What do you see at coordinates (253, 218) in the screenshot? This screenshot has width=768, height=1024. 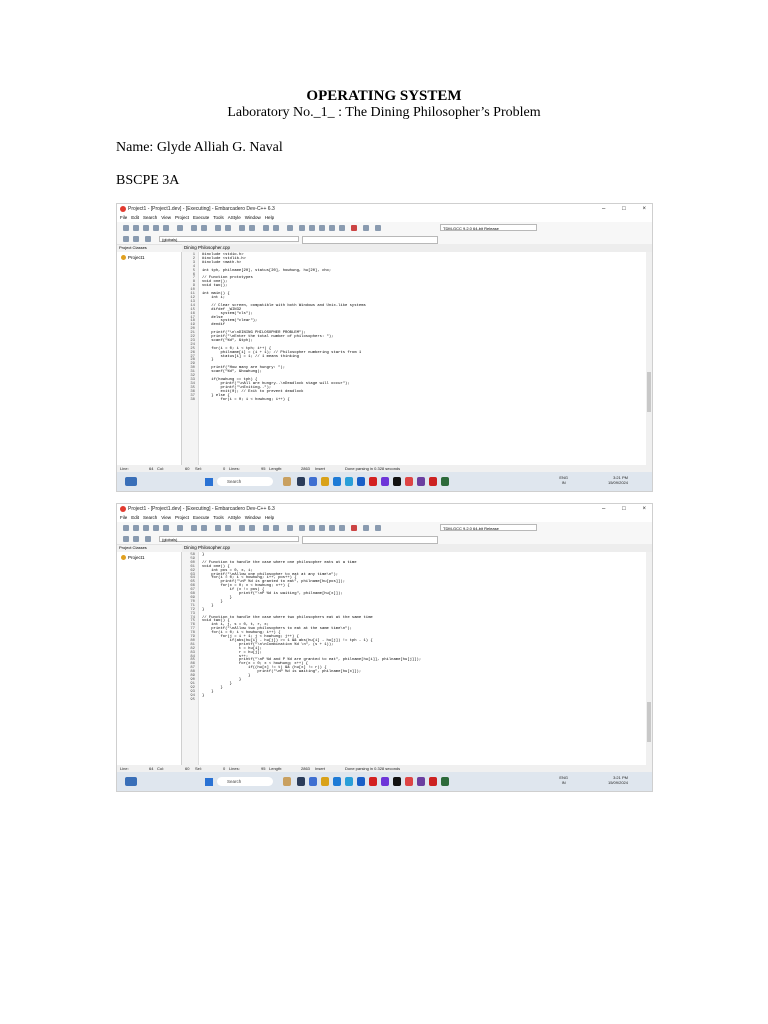 I see `menu-window: Window` at bounding box center [253, 218].